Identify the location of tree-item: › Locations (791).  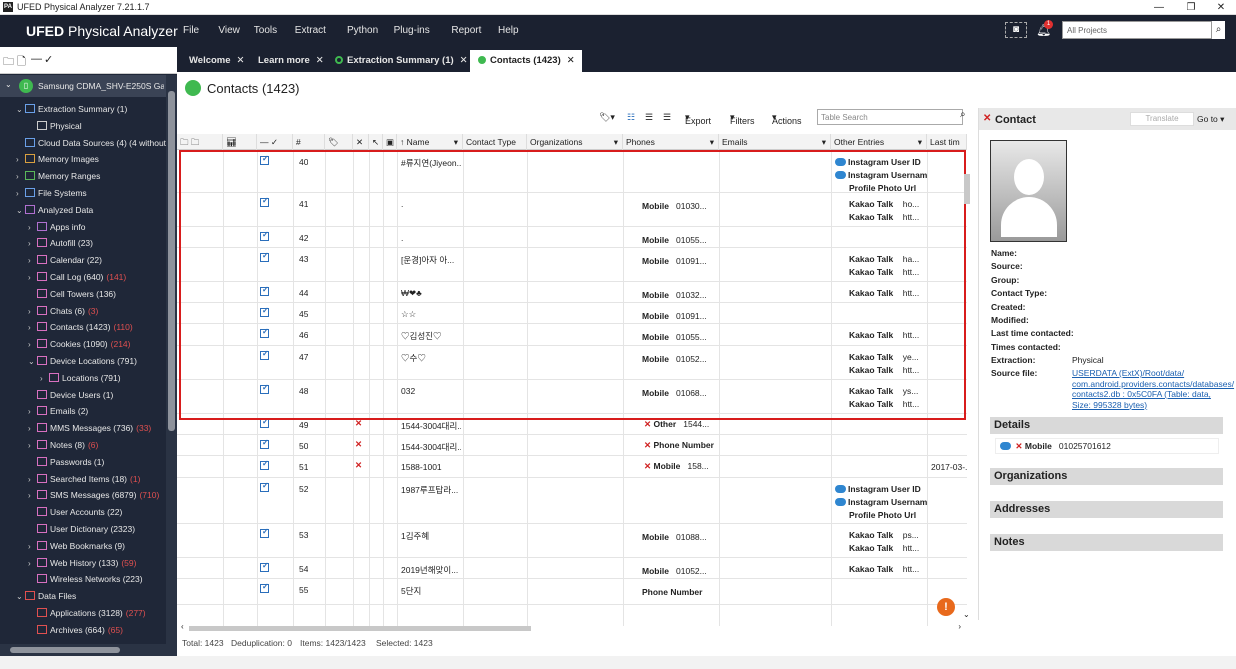
(80, 378).